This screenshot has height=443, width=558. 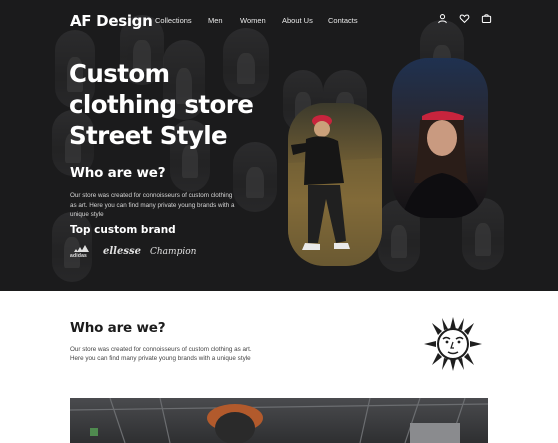 I want to click on nav-link-men: Men, so click(x=215, y=20).